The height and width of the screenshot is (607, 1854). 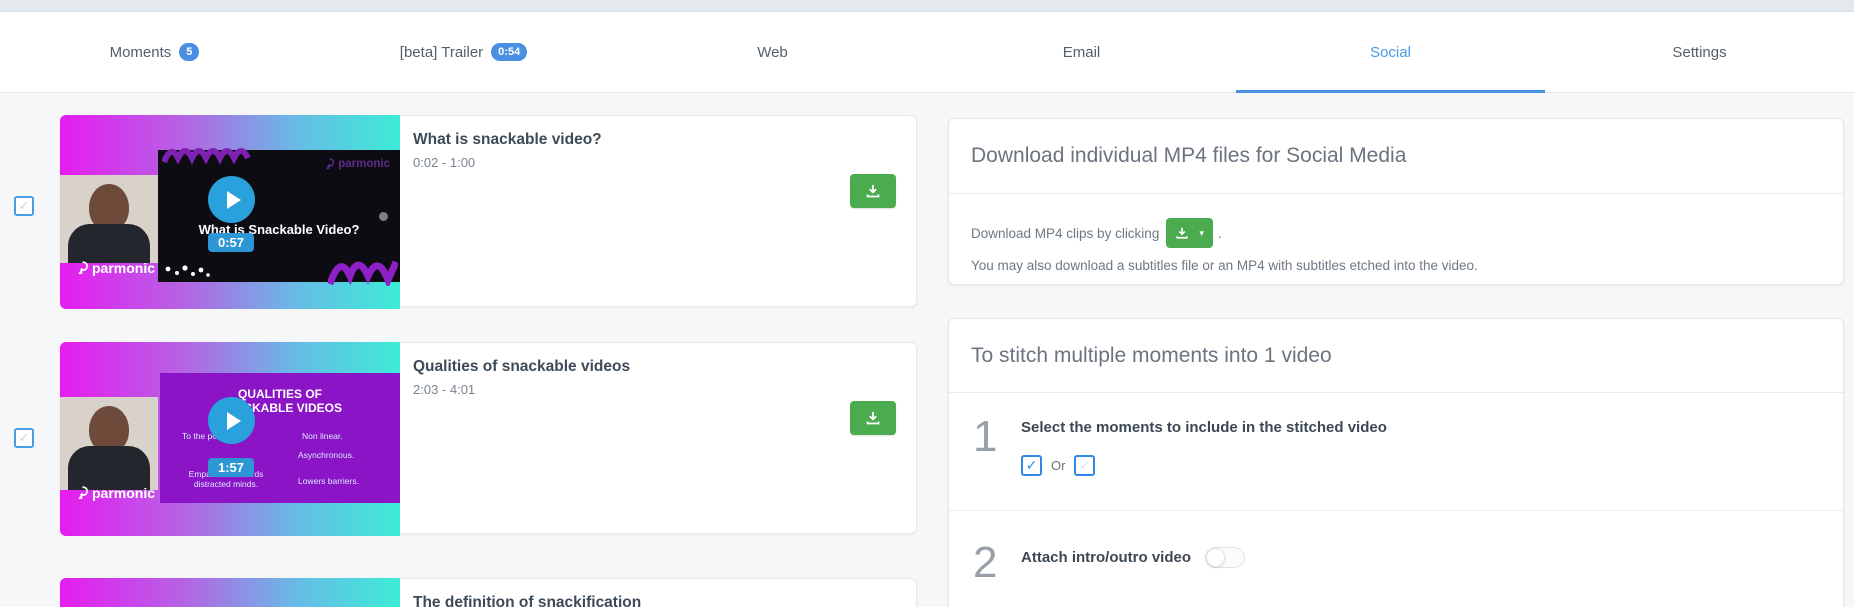 What do you see at coordinates (1219, 233) in the screenshot?
I see `sentence-period: .` at bounding box center [1219, 233].